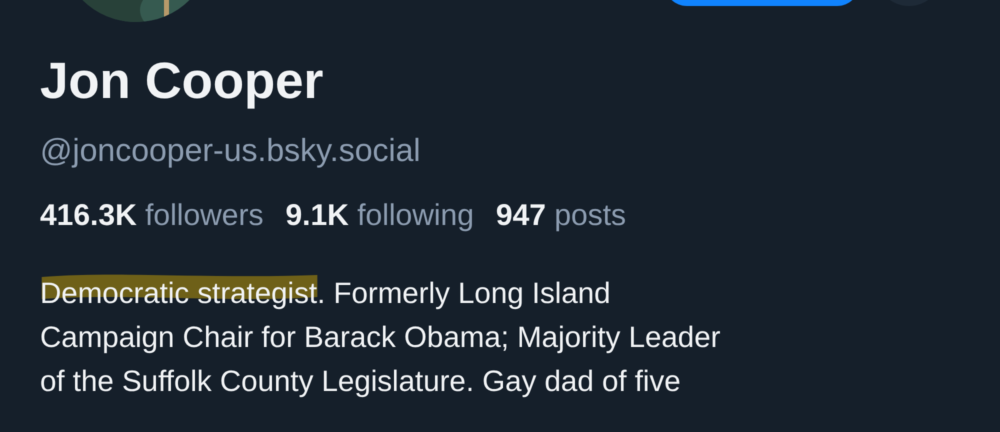 The height and width of the screenshot is (432, 1000). I want to click on user-handle: @joncooper-us.bsky.social, so click(231, 150).